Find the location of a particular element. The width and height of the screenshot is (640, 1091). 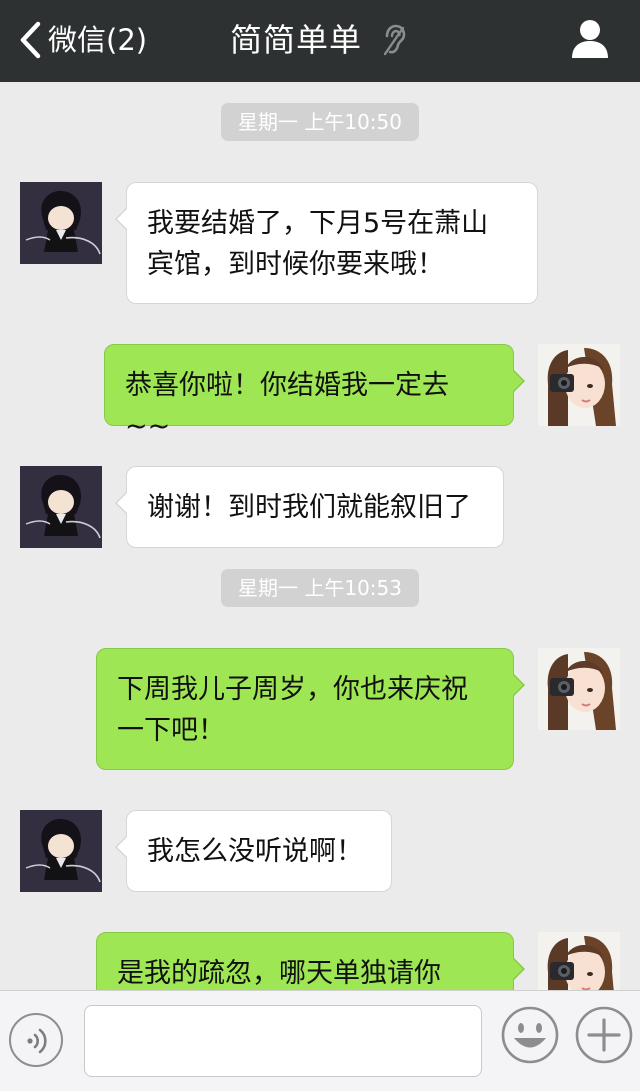

message-text: 我怎么没听说啊！ is located at coordinates (255, 851).